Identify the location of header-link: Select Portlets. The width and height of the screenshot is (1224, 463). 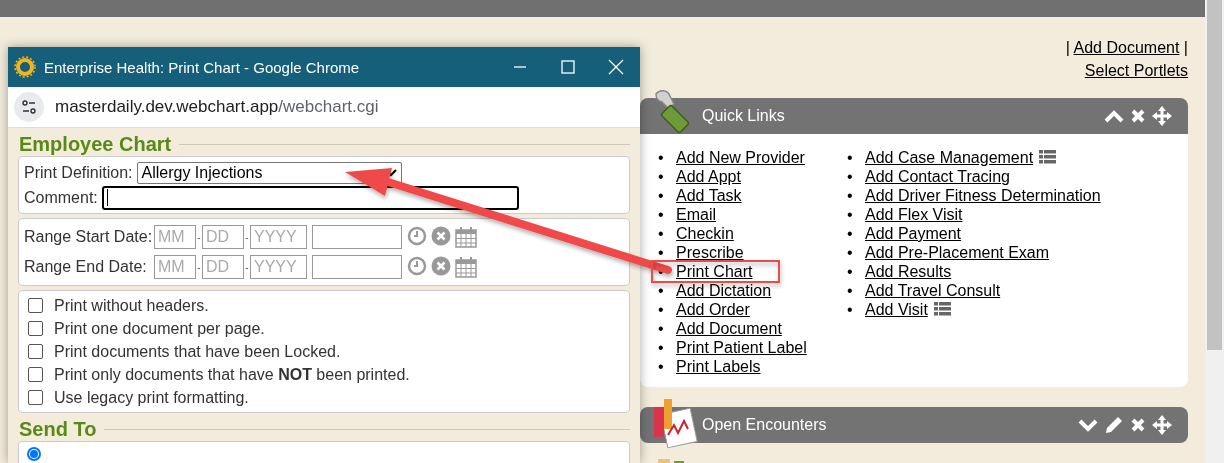
(1136, 70).